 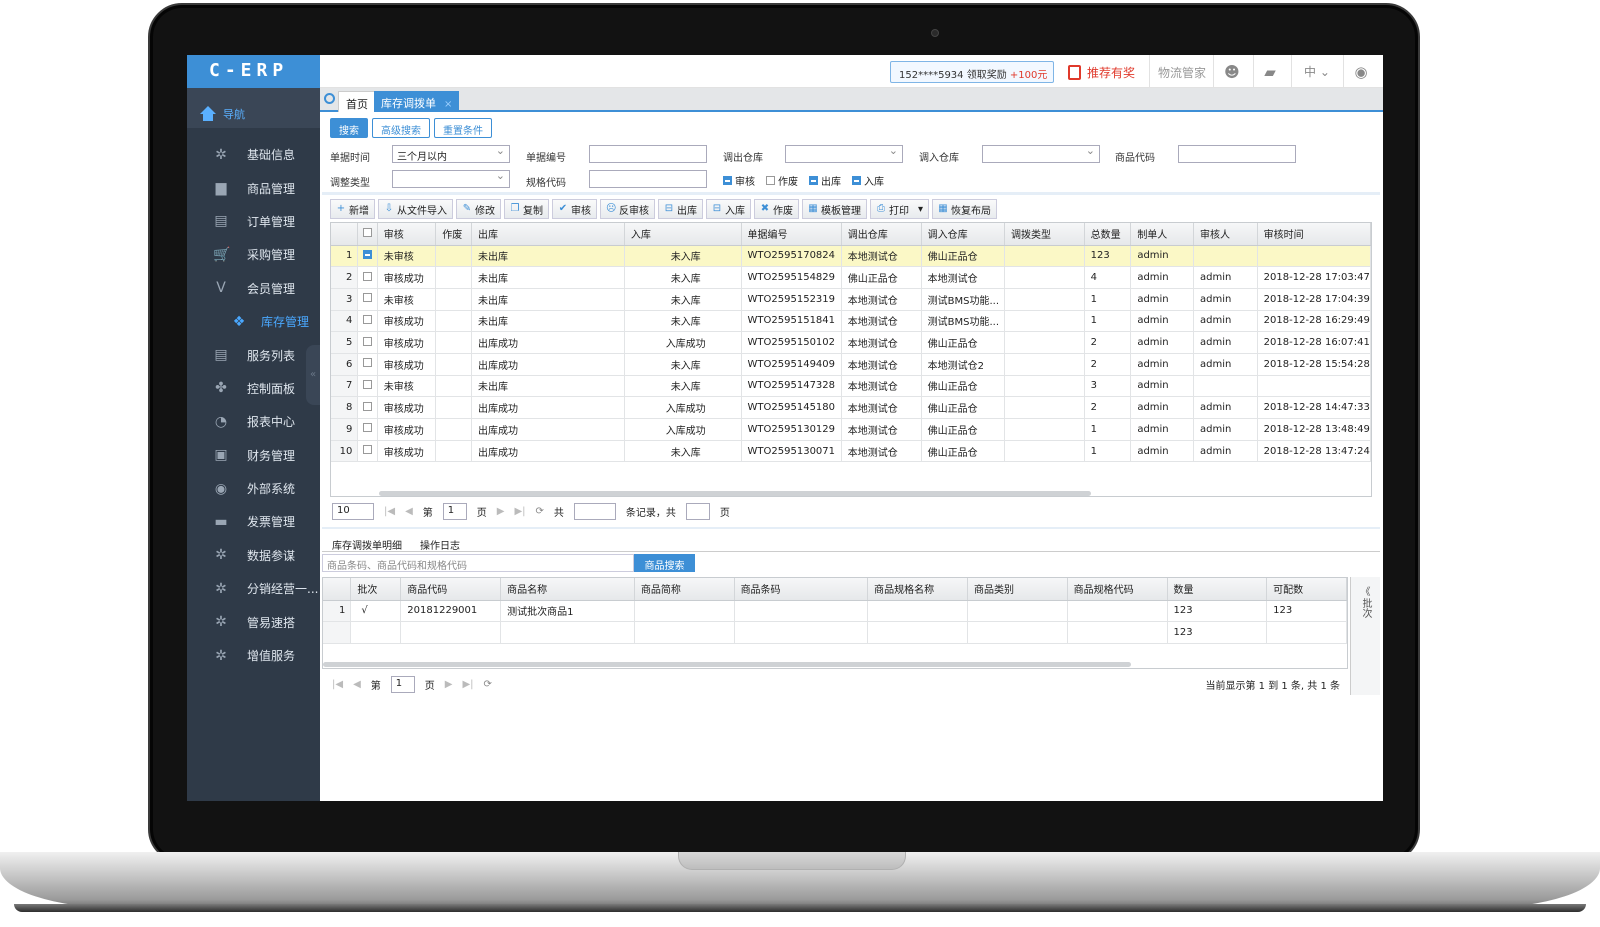 I want to click on doc-no-input, so click(x=648, y=154).